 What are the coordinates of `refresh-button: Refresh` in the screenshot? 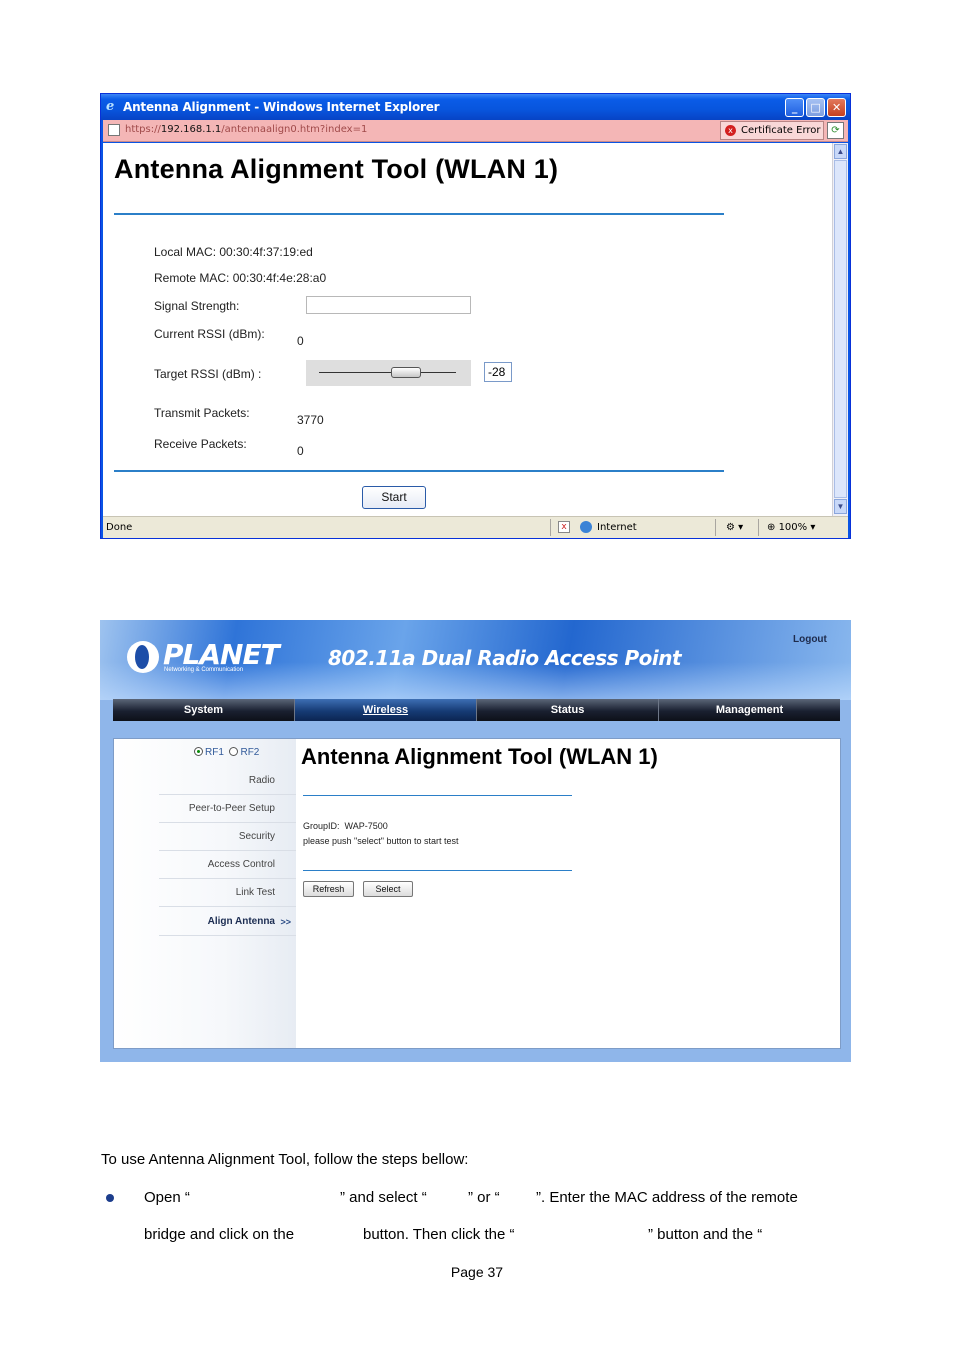 It's located at (328, 889).